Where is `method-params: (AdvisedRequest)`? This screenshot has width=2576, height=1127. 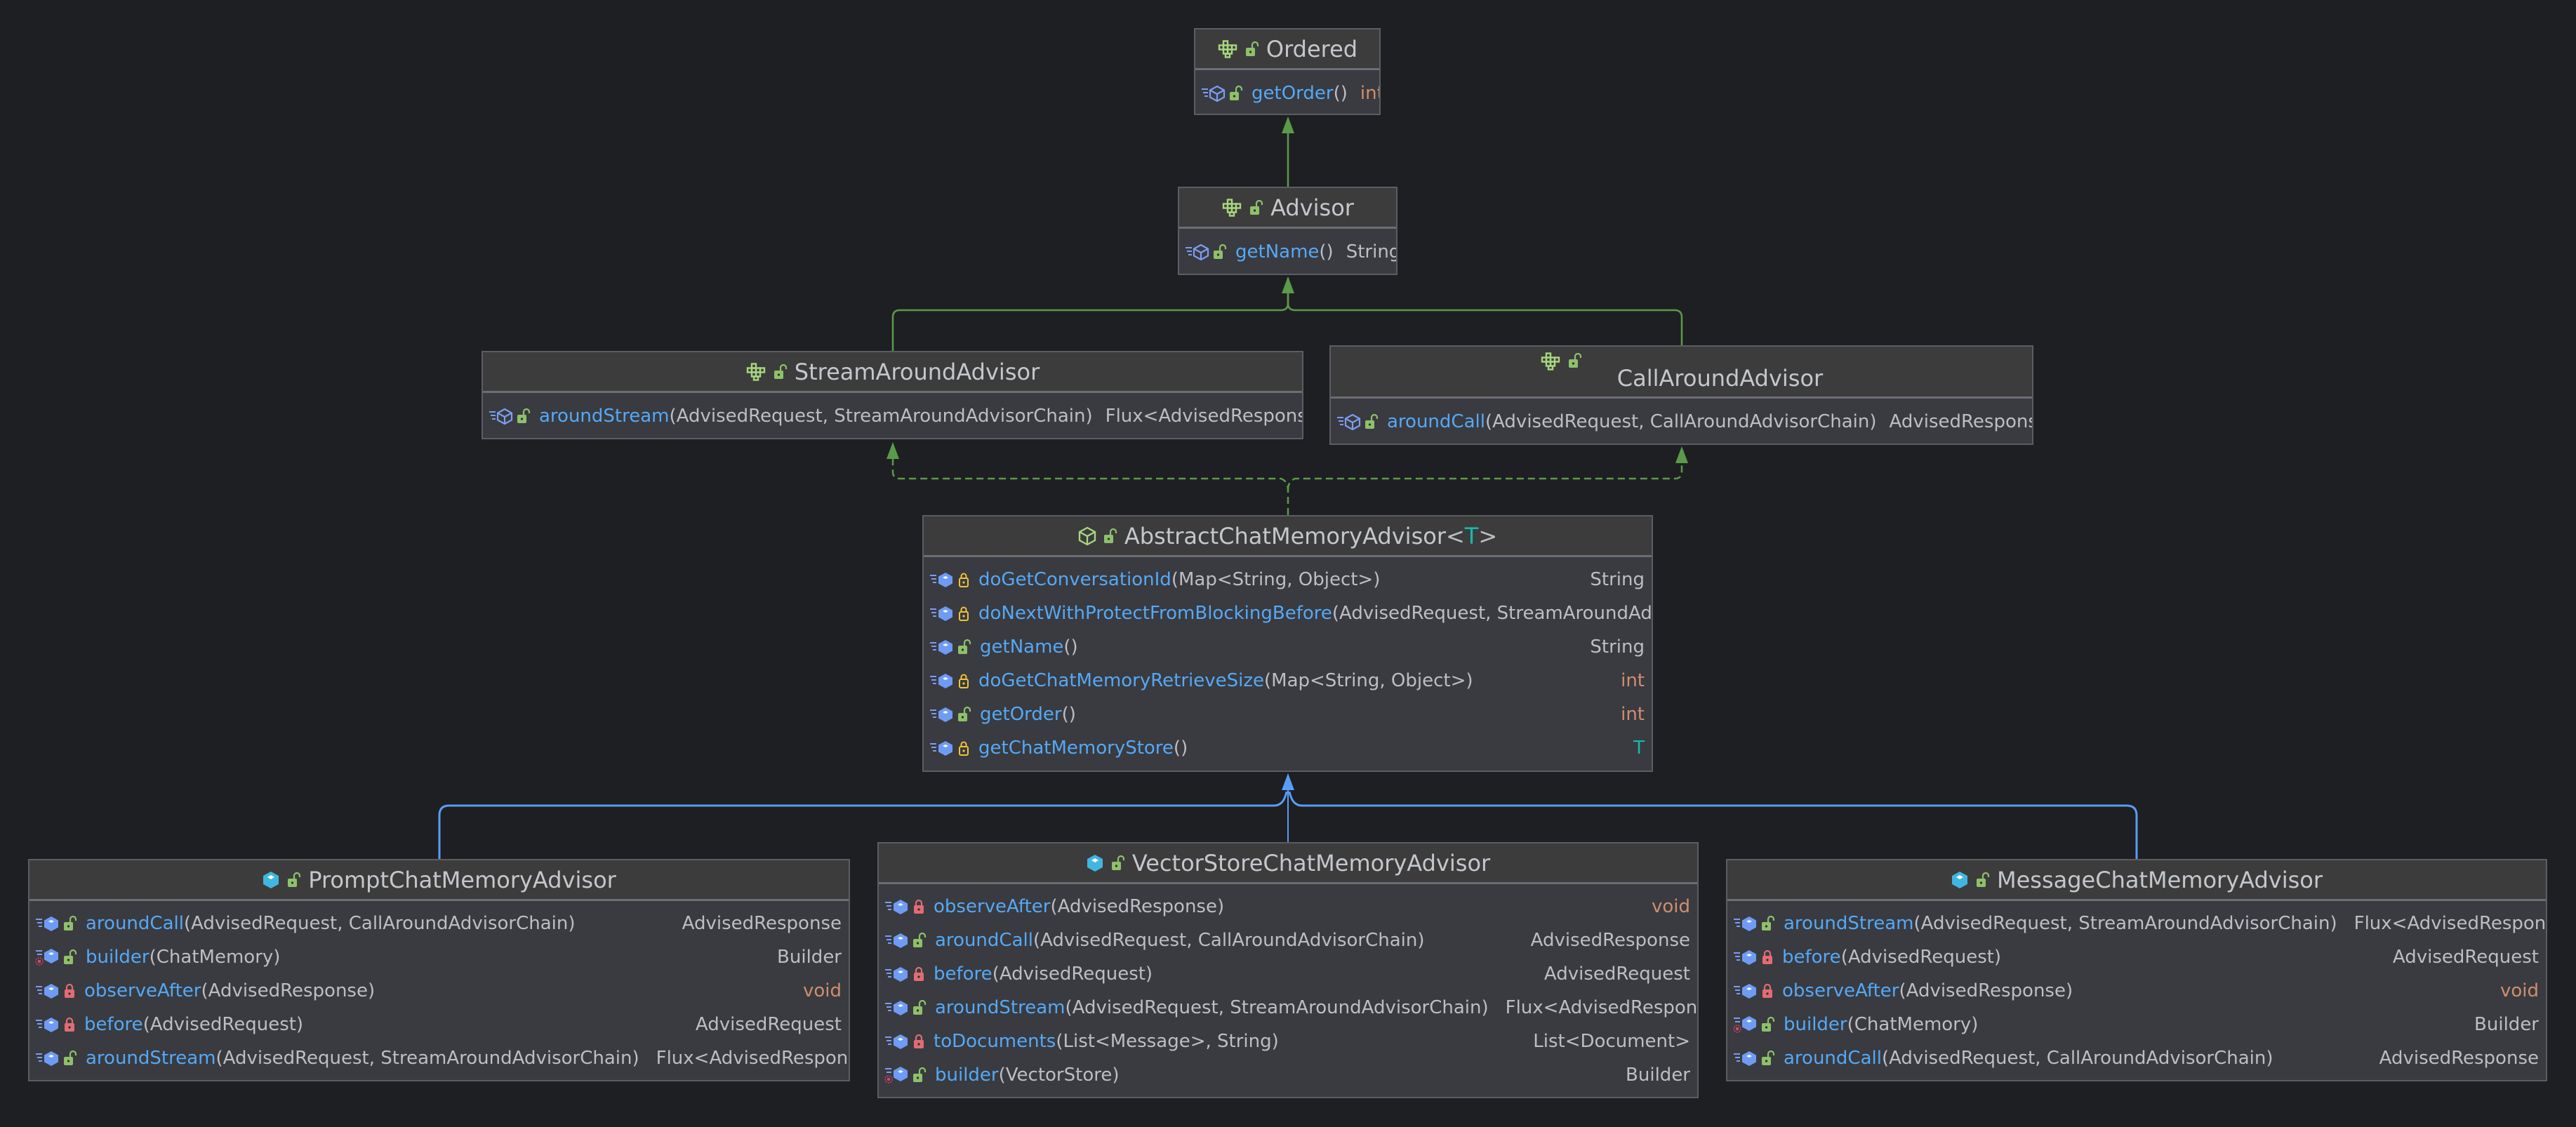 method-params: (AdvisedRequest) is located at coordinates (223, 1024).